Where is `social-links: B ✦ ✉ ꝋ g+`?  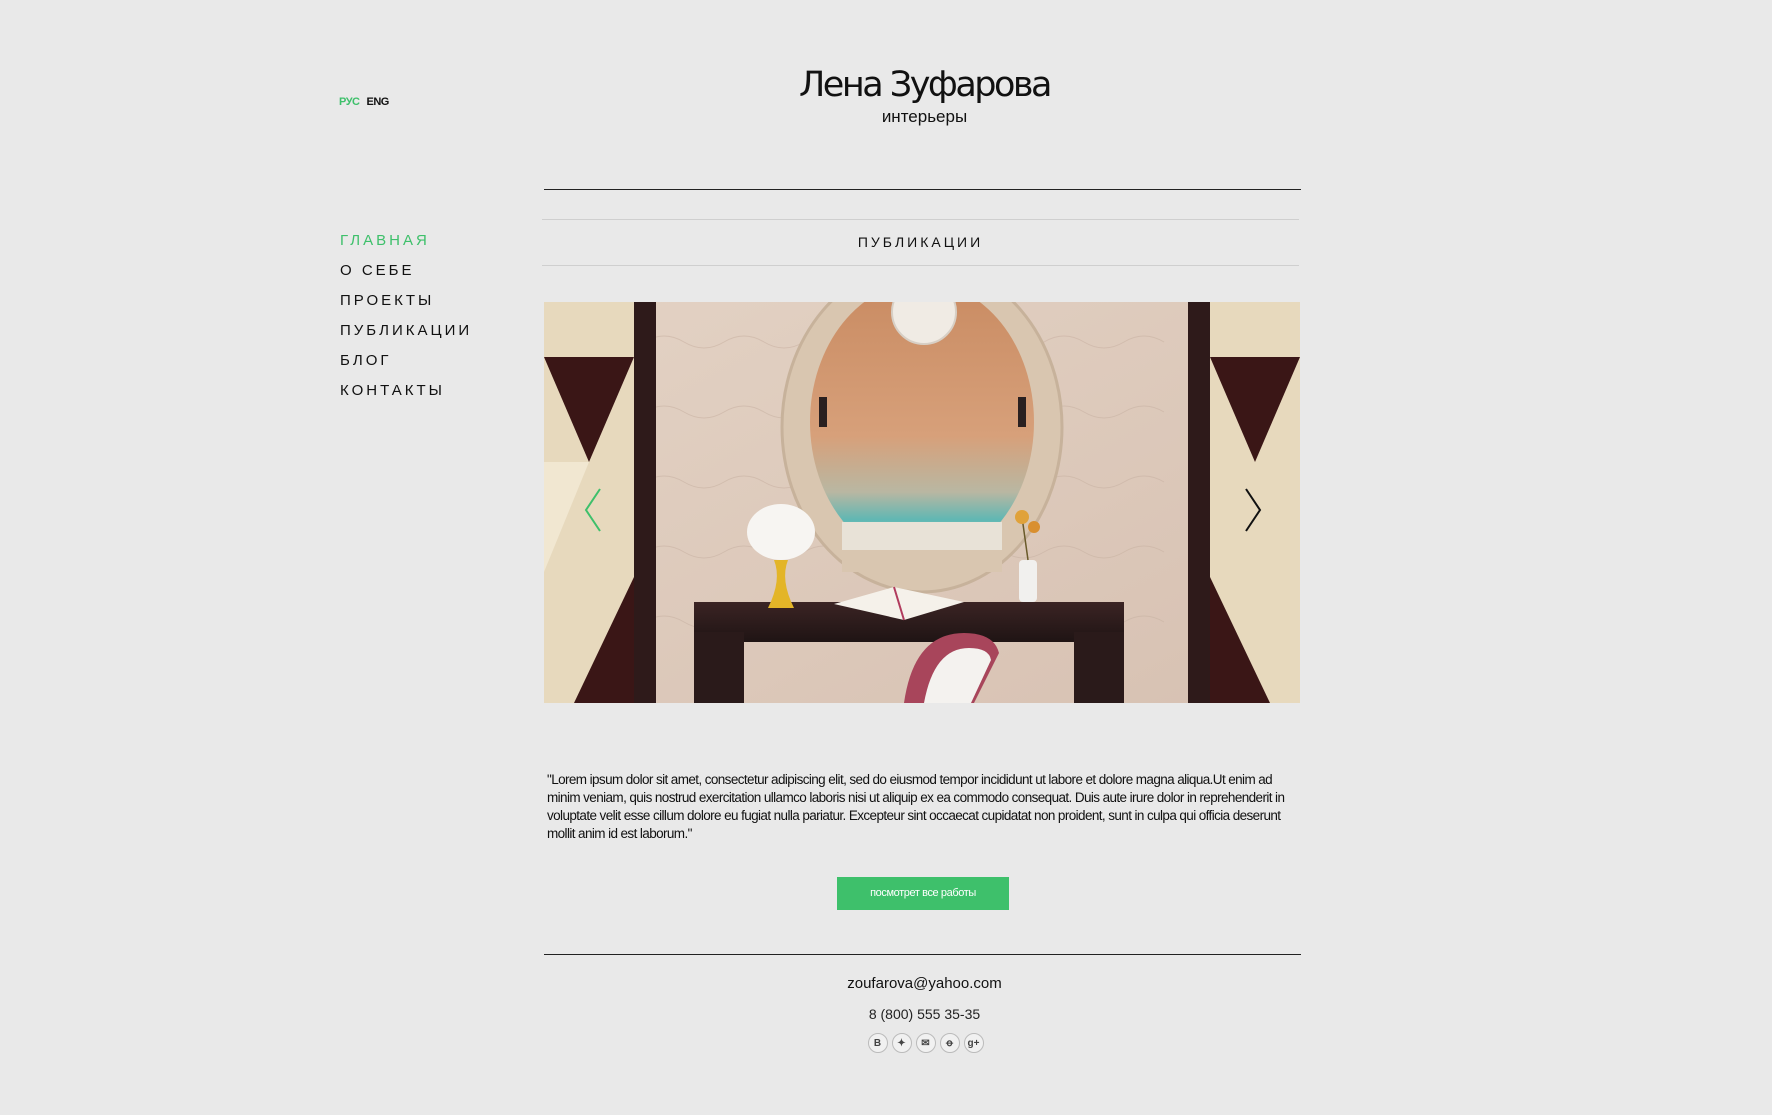 social-links: B ✦ ✉ ꝋ g+ is located at coordinates (924, 1043).